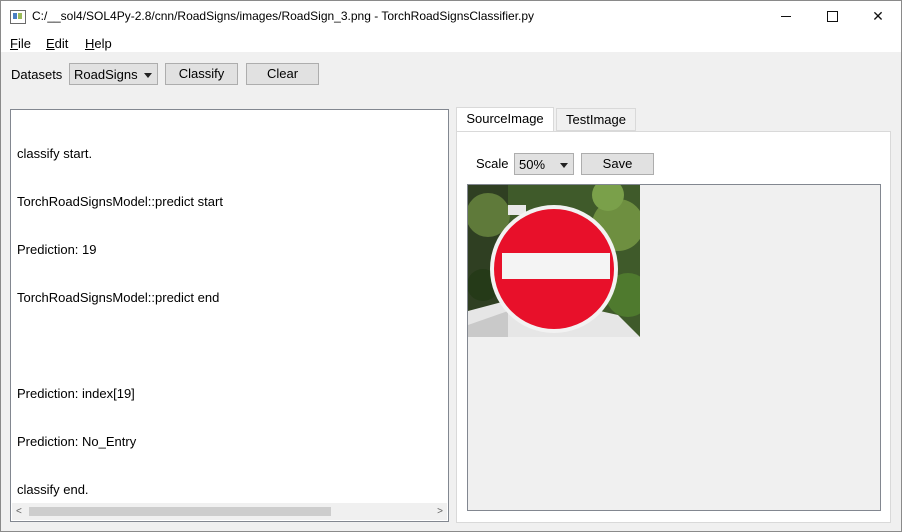 This screenshot has width=902, height=532. I want to click on minimize-button, so click(786, 16).